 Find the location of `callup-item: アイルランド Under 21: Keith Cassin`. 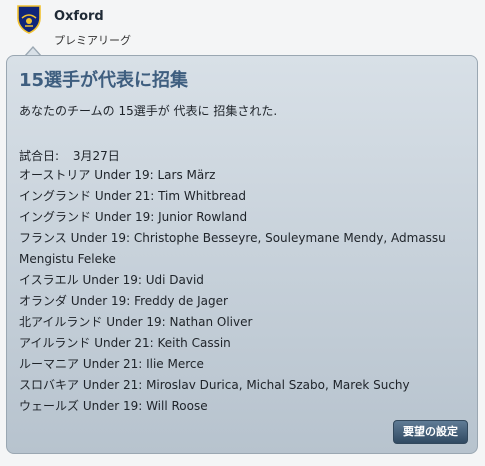

callup-item: アイルランド Under 21: Keith Cassin is located at coordinates (125, 343).